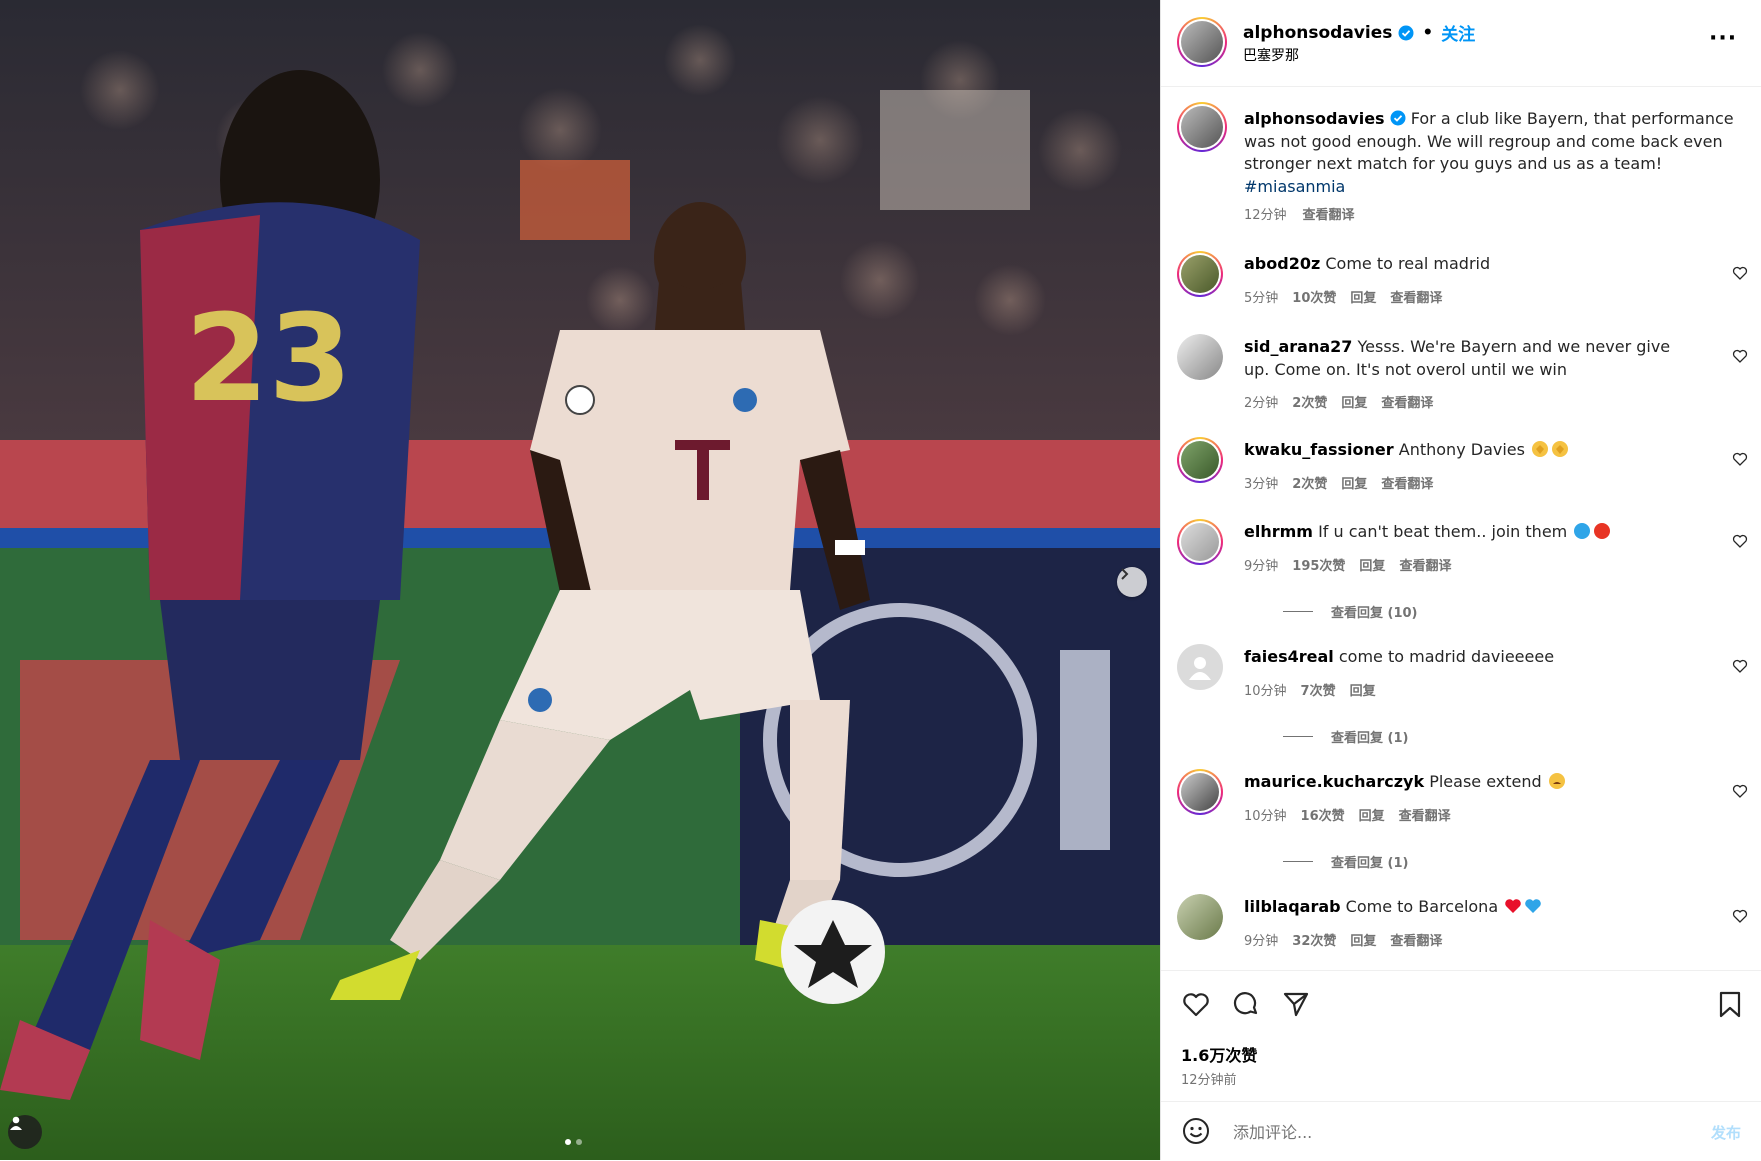 This screenshot has height=1161, width=1761. What do you see at coordinates (1261, 484) in the screenshot?
I see `comment-time: 3分钟` at bounding box center [1261, 484].